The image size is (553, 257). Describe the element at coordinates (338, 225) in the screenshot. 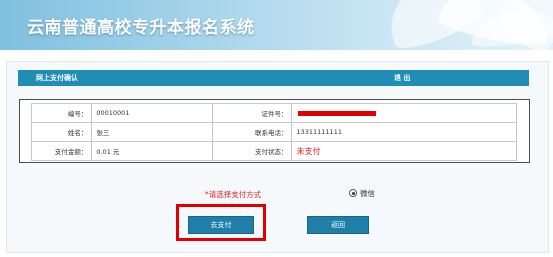

I see `back-button: 返回` at that location.